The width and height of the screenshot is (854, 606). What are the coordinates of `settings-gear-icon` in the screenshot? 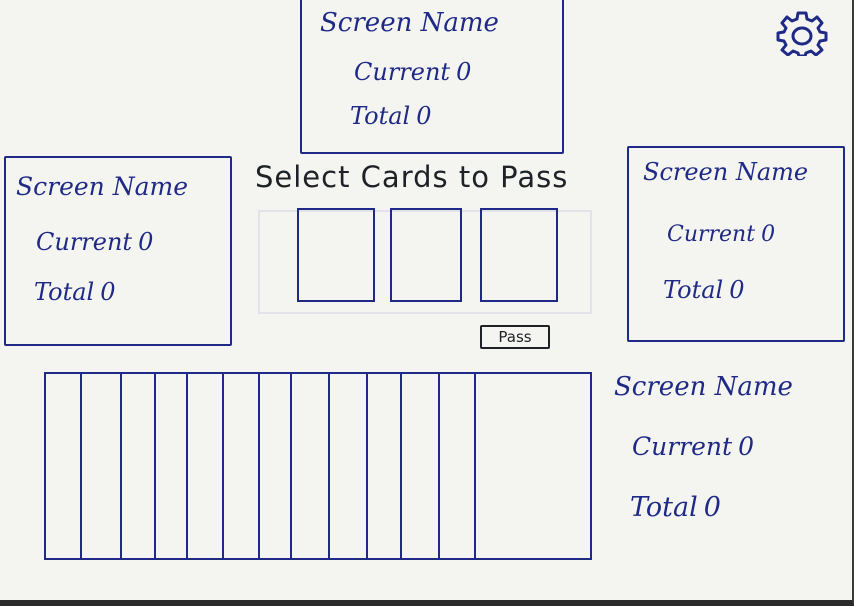 It's located at (802, 34).